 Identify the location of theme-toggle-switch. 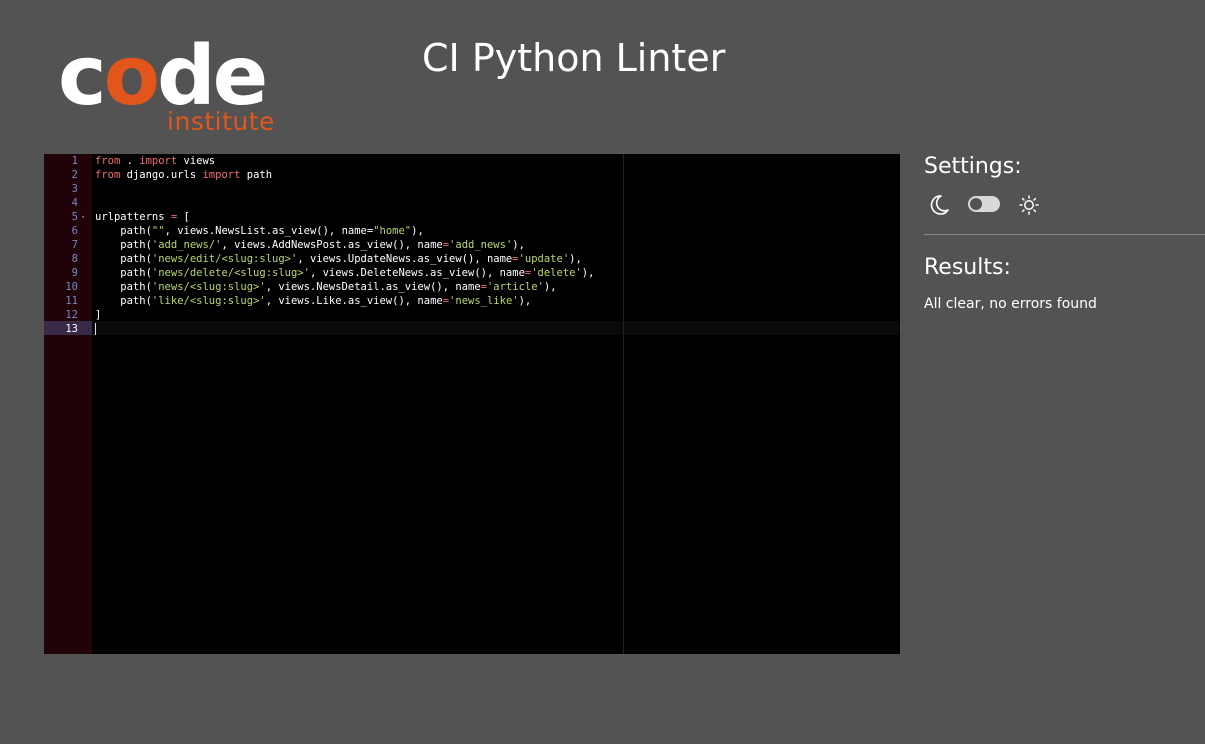
(984, 204).